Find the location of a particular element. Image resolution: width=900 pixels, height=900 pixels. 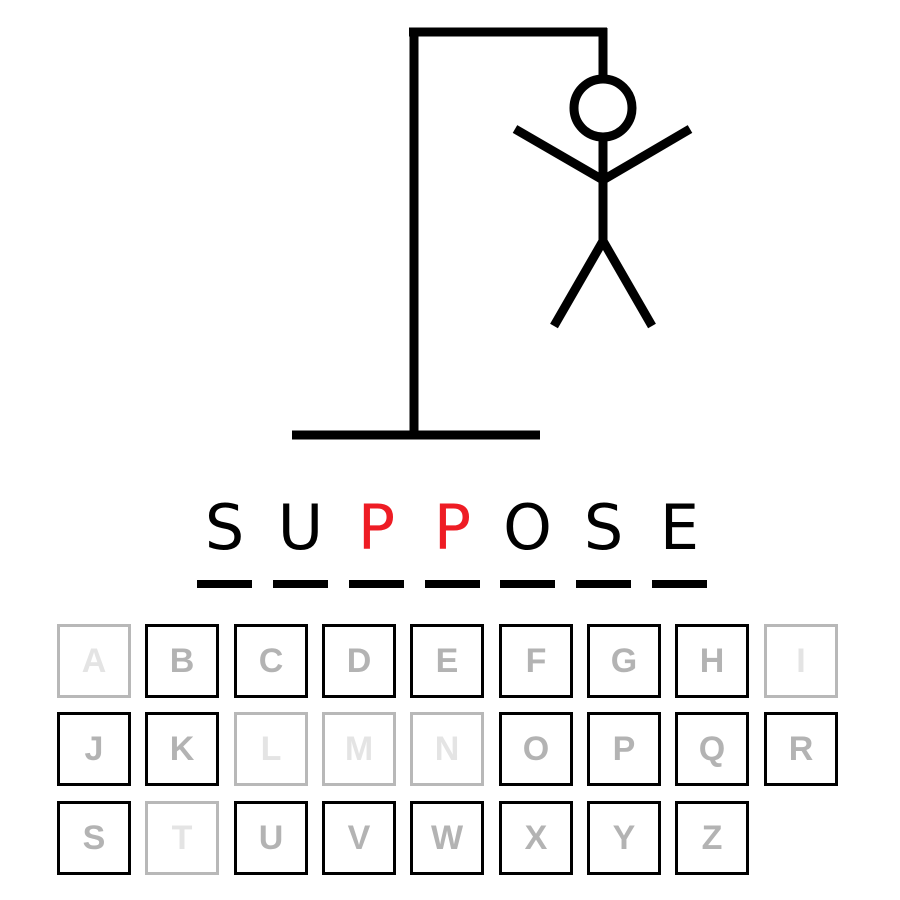

key-q: Q is located at coordinates (712, 749).